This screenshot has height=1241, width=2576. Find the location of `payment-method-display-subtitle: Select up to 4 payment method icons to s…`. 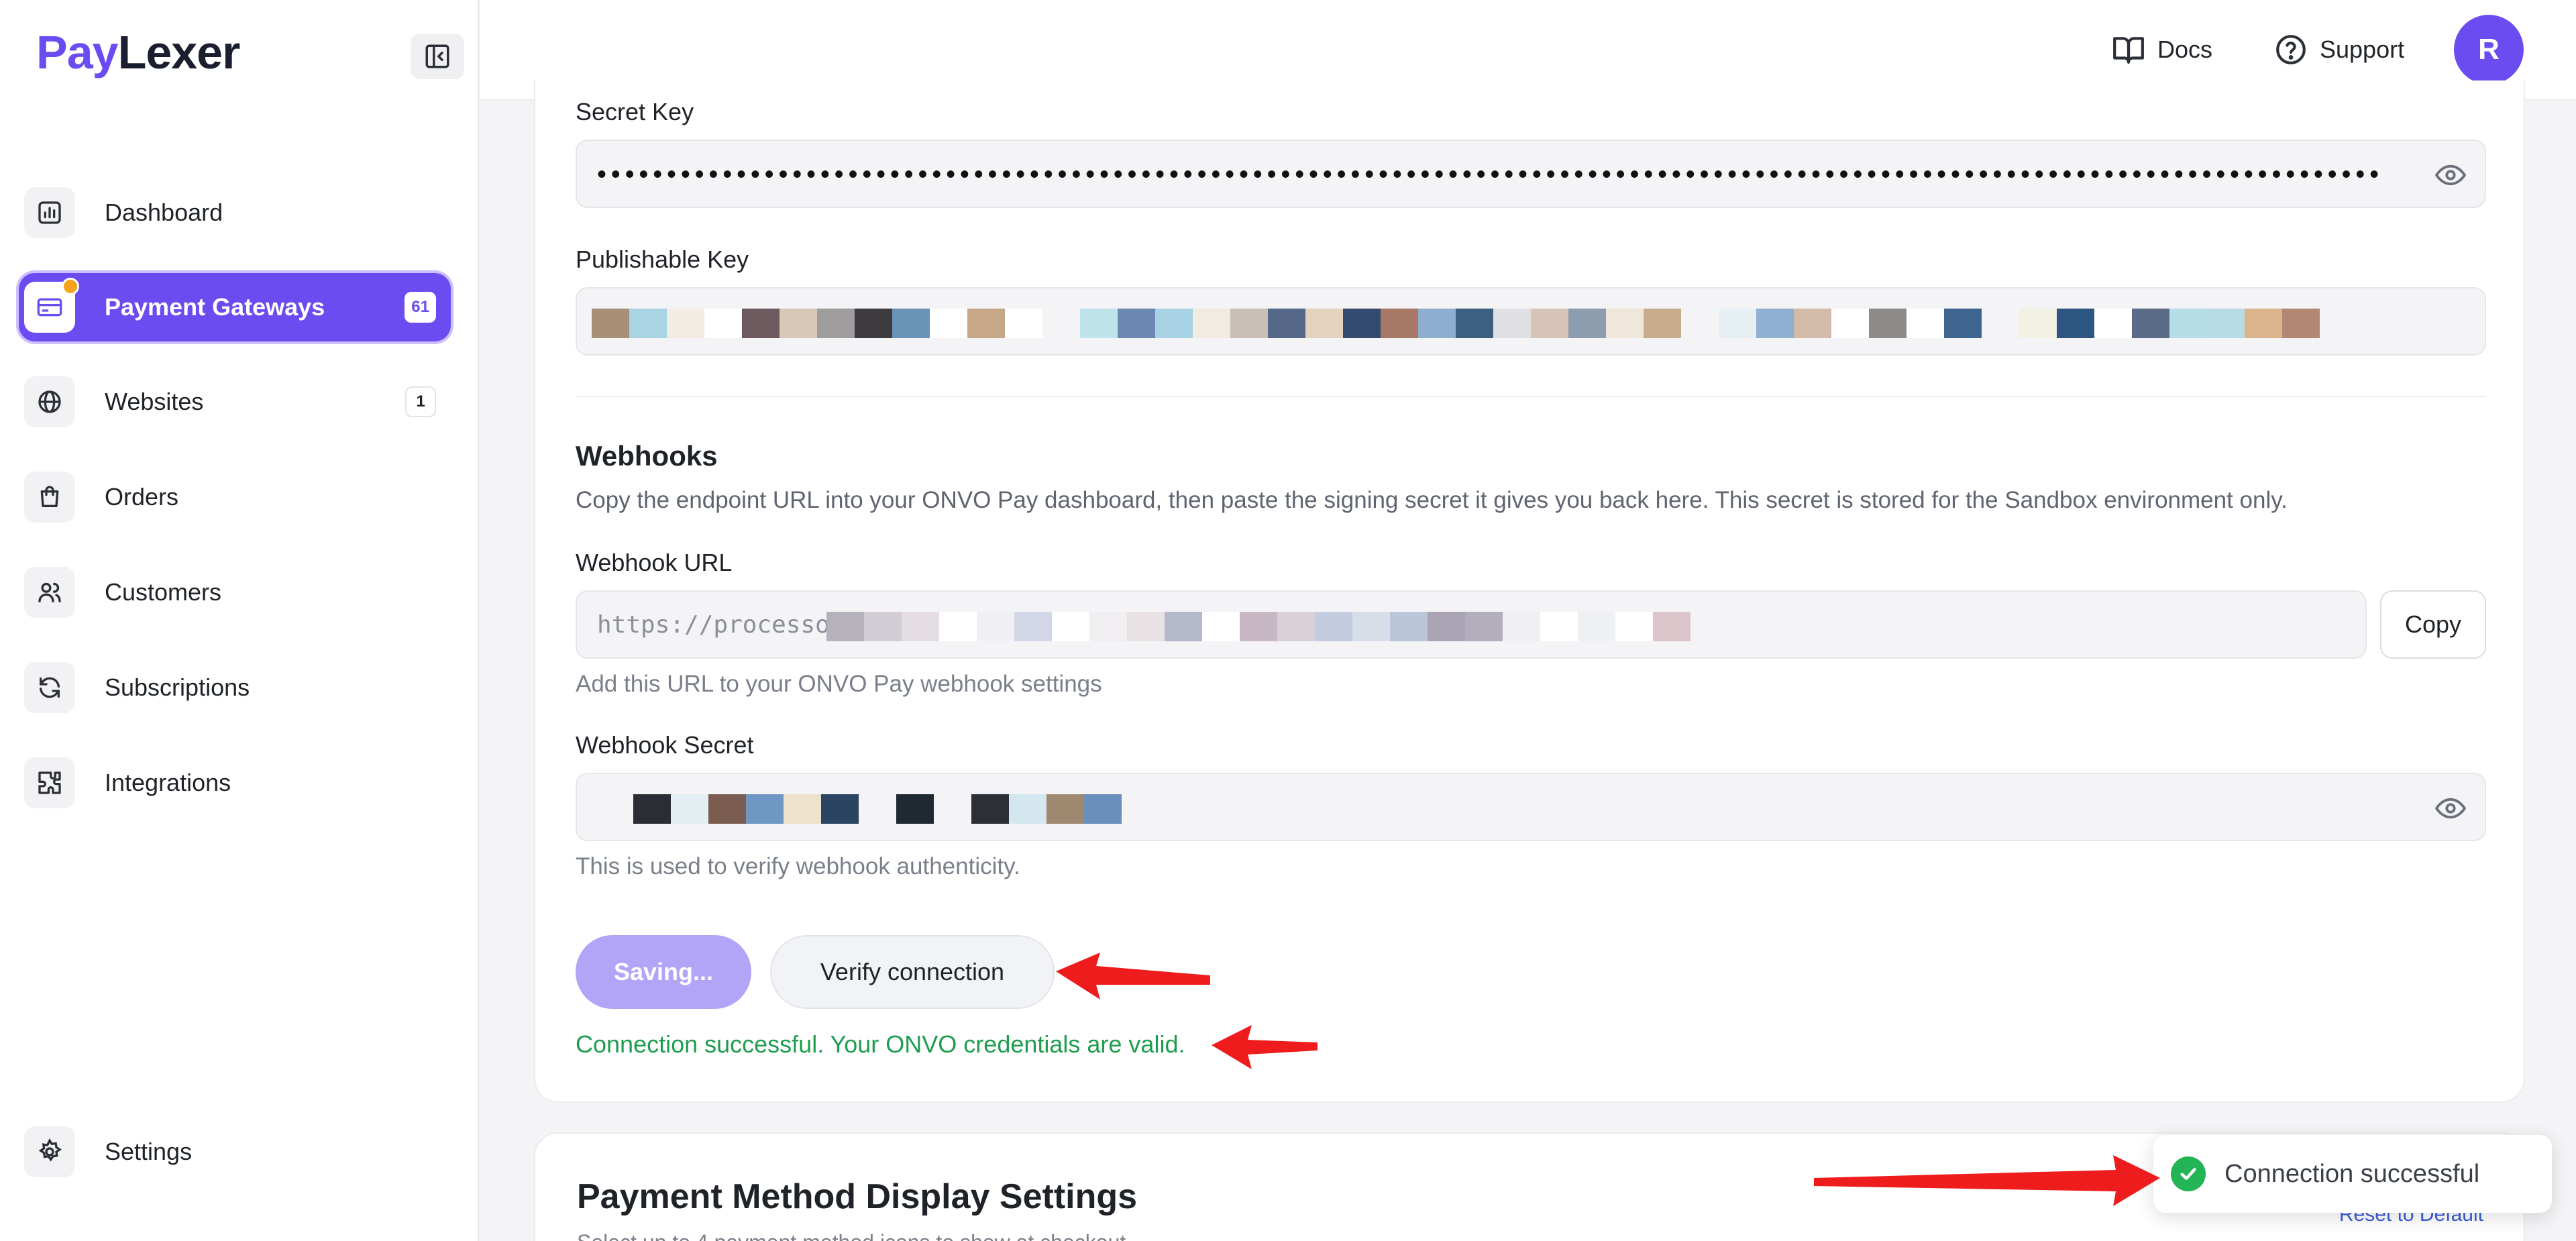

payment-method-display-subtitle: Select up to 4 payment method icons to s… is located at coordinates (851, 1235).